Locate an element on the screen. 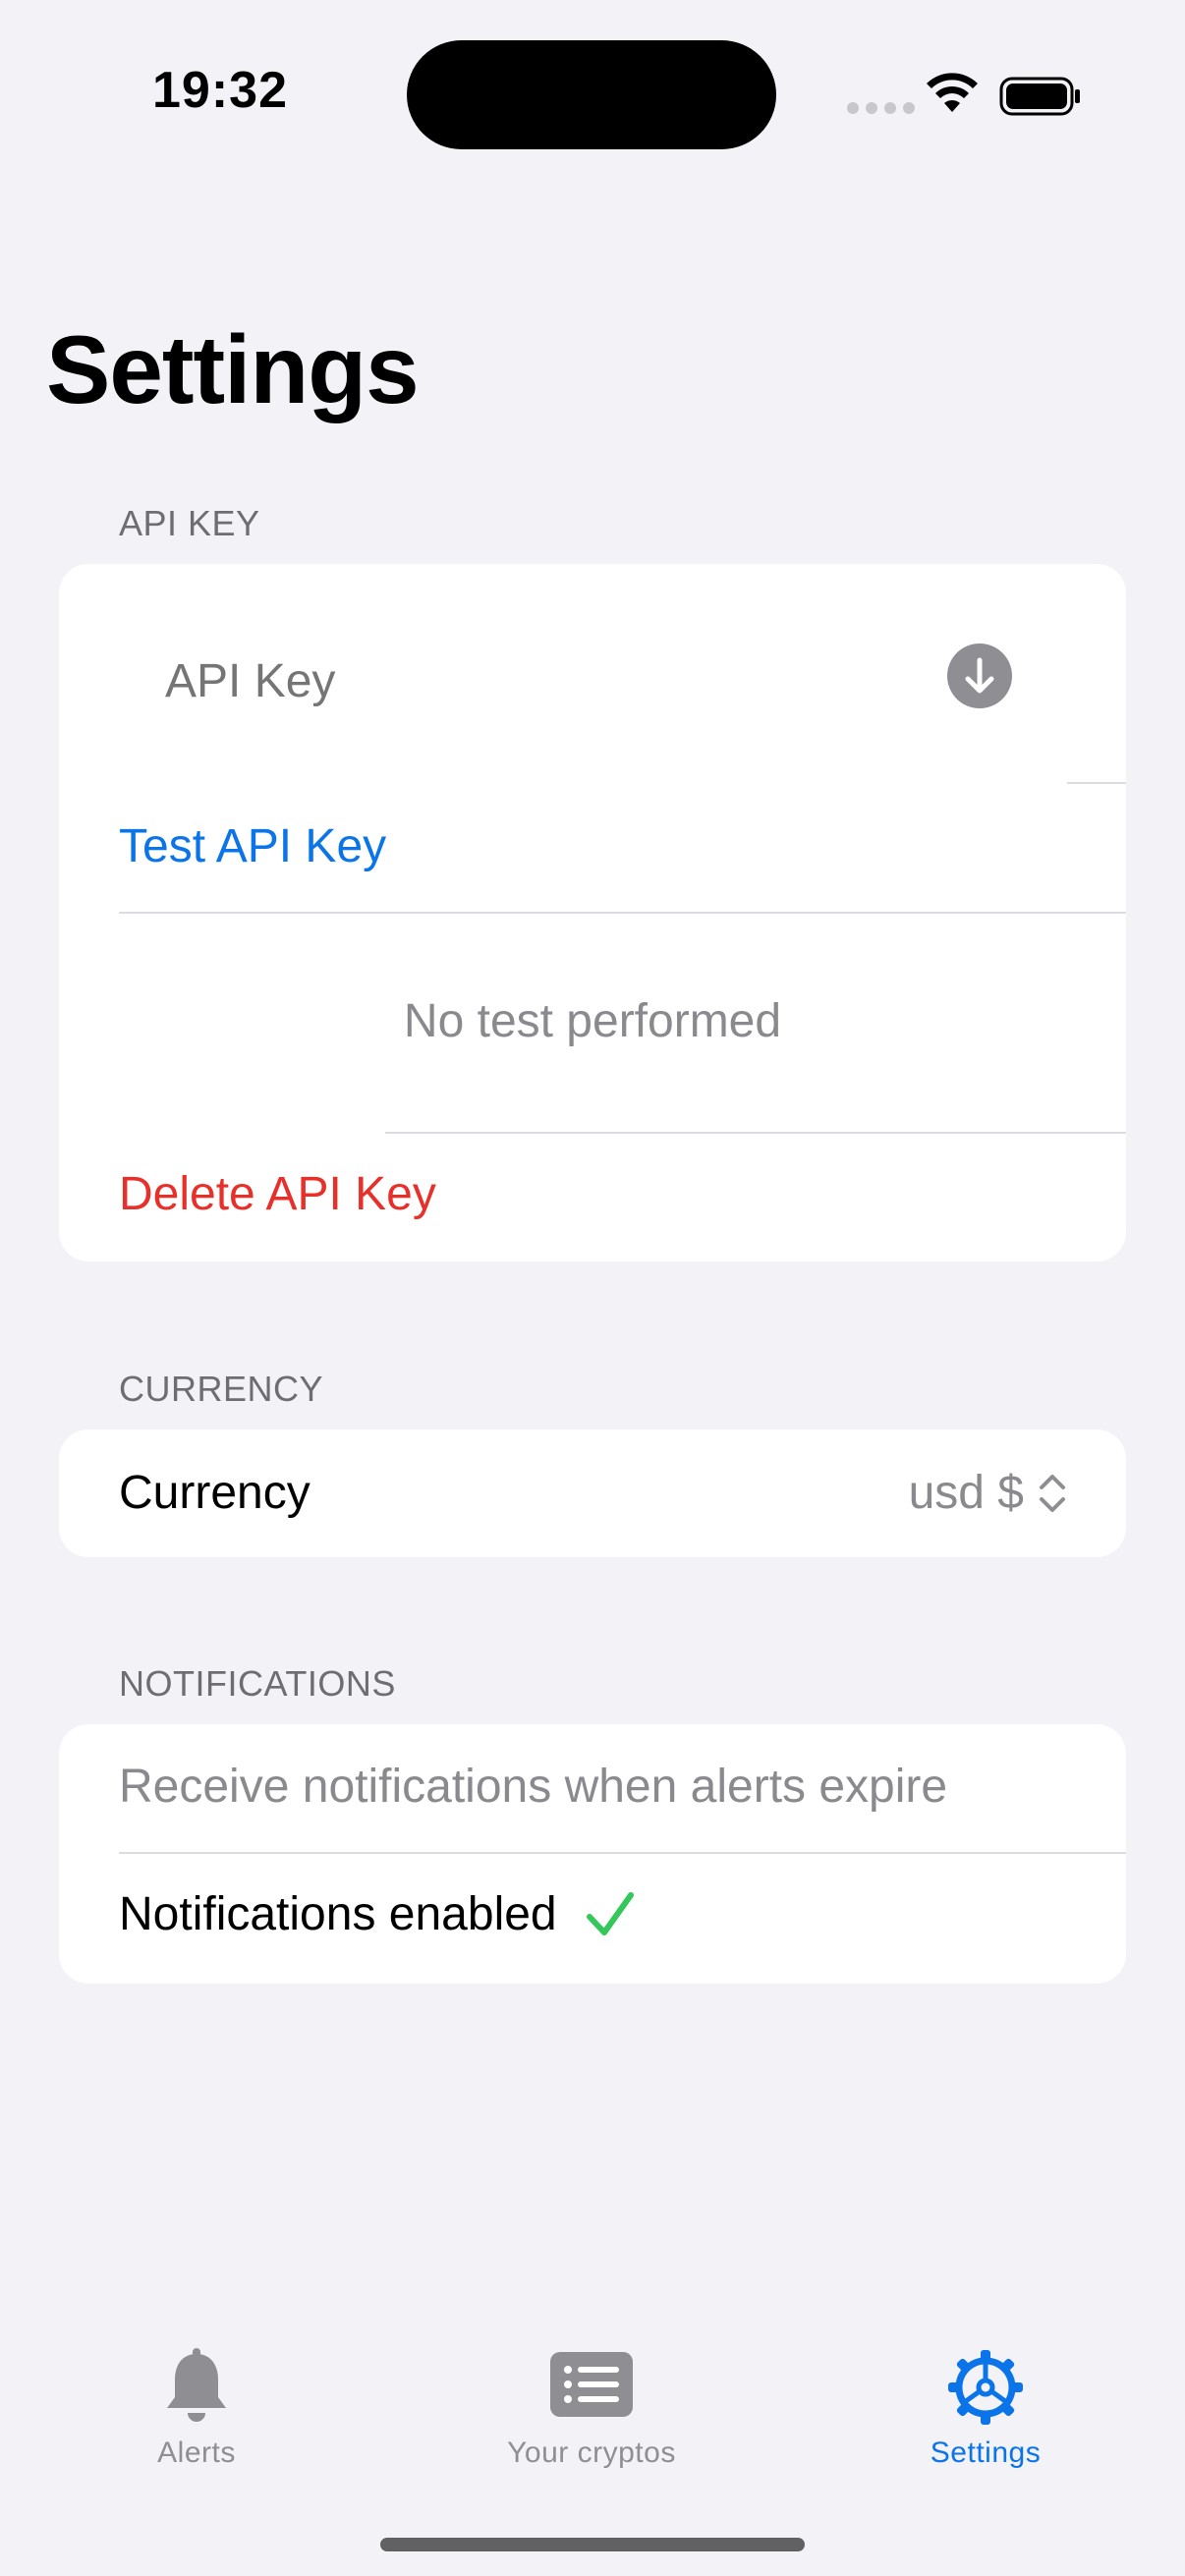 The height and width of the screenshot is (2576, 1185). arrow-down-circle-icon is located at coordinates (980, 676).